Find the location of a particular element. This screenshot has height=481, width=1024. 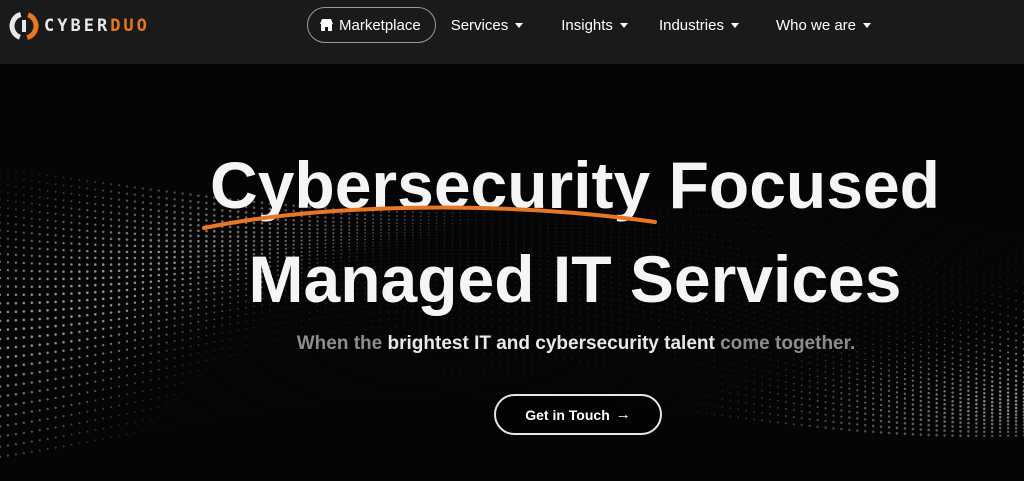

logo: CYBERDUO is located at coordinates (79, 26).